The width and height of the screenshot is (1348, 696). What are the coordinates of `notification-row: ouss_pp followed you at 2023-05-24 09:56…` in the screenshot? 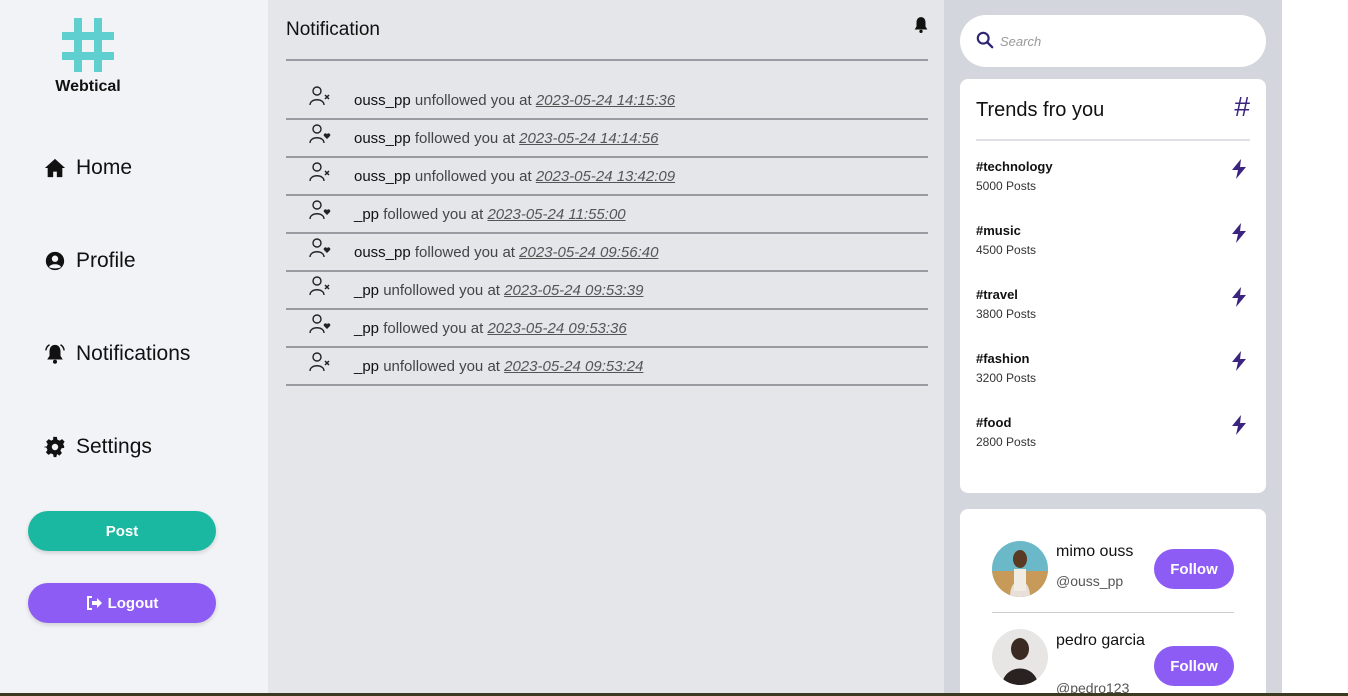 It's located at (607, 253).